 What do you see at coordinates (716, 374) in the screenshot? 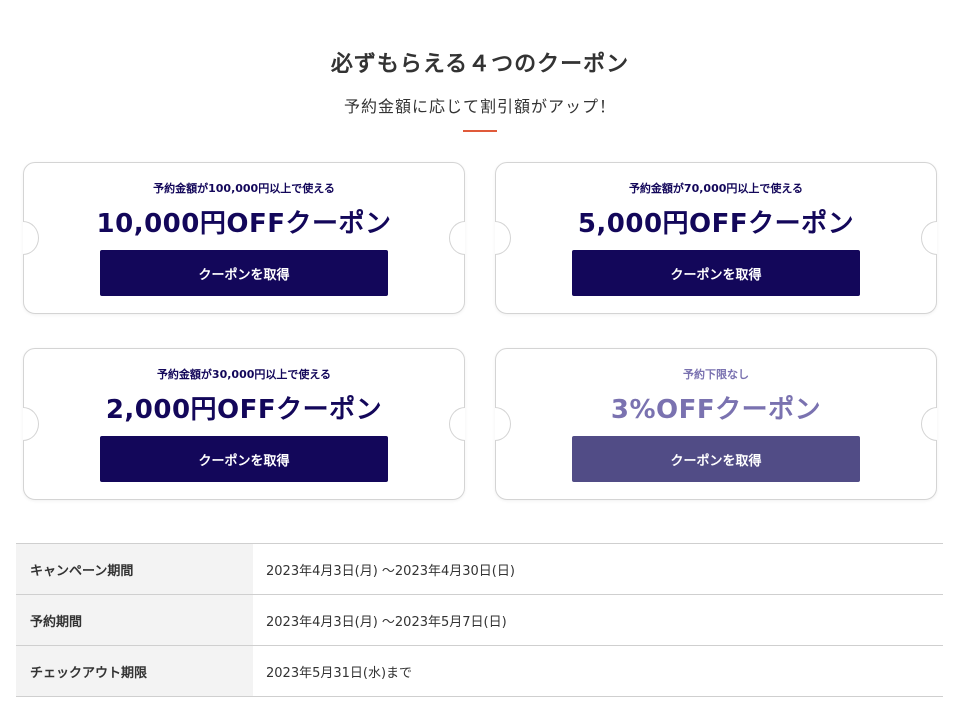
I see `coupon-condition: 予約下限なし` at bounding box center [716, 374].